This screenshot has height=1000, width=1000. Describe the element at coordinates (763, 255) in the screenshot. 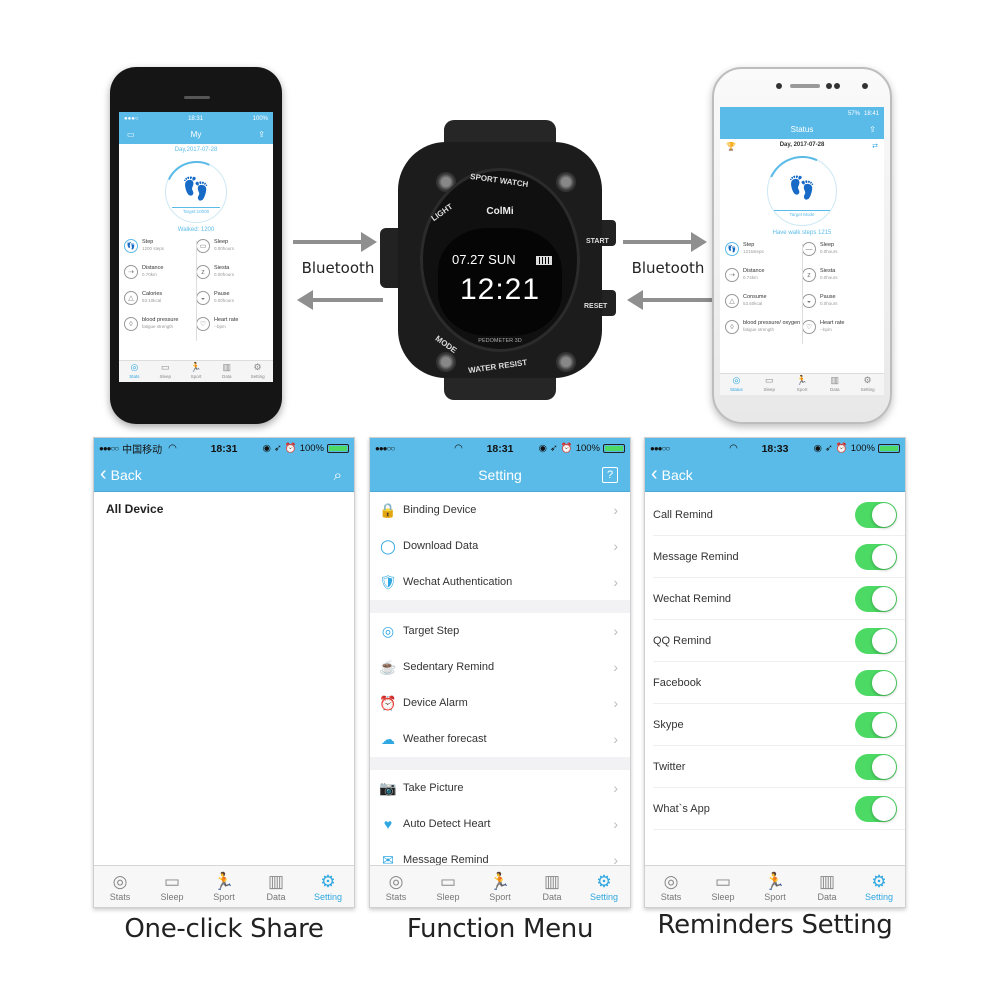

I see `stat-item: 👣 Step 1215steps` at that location.